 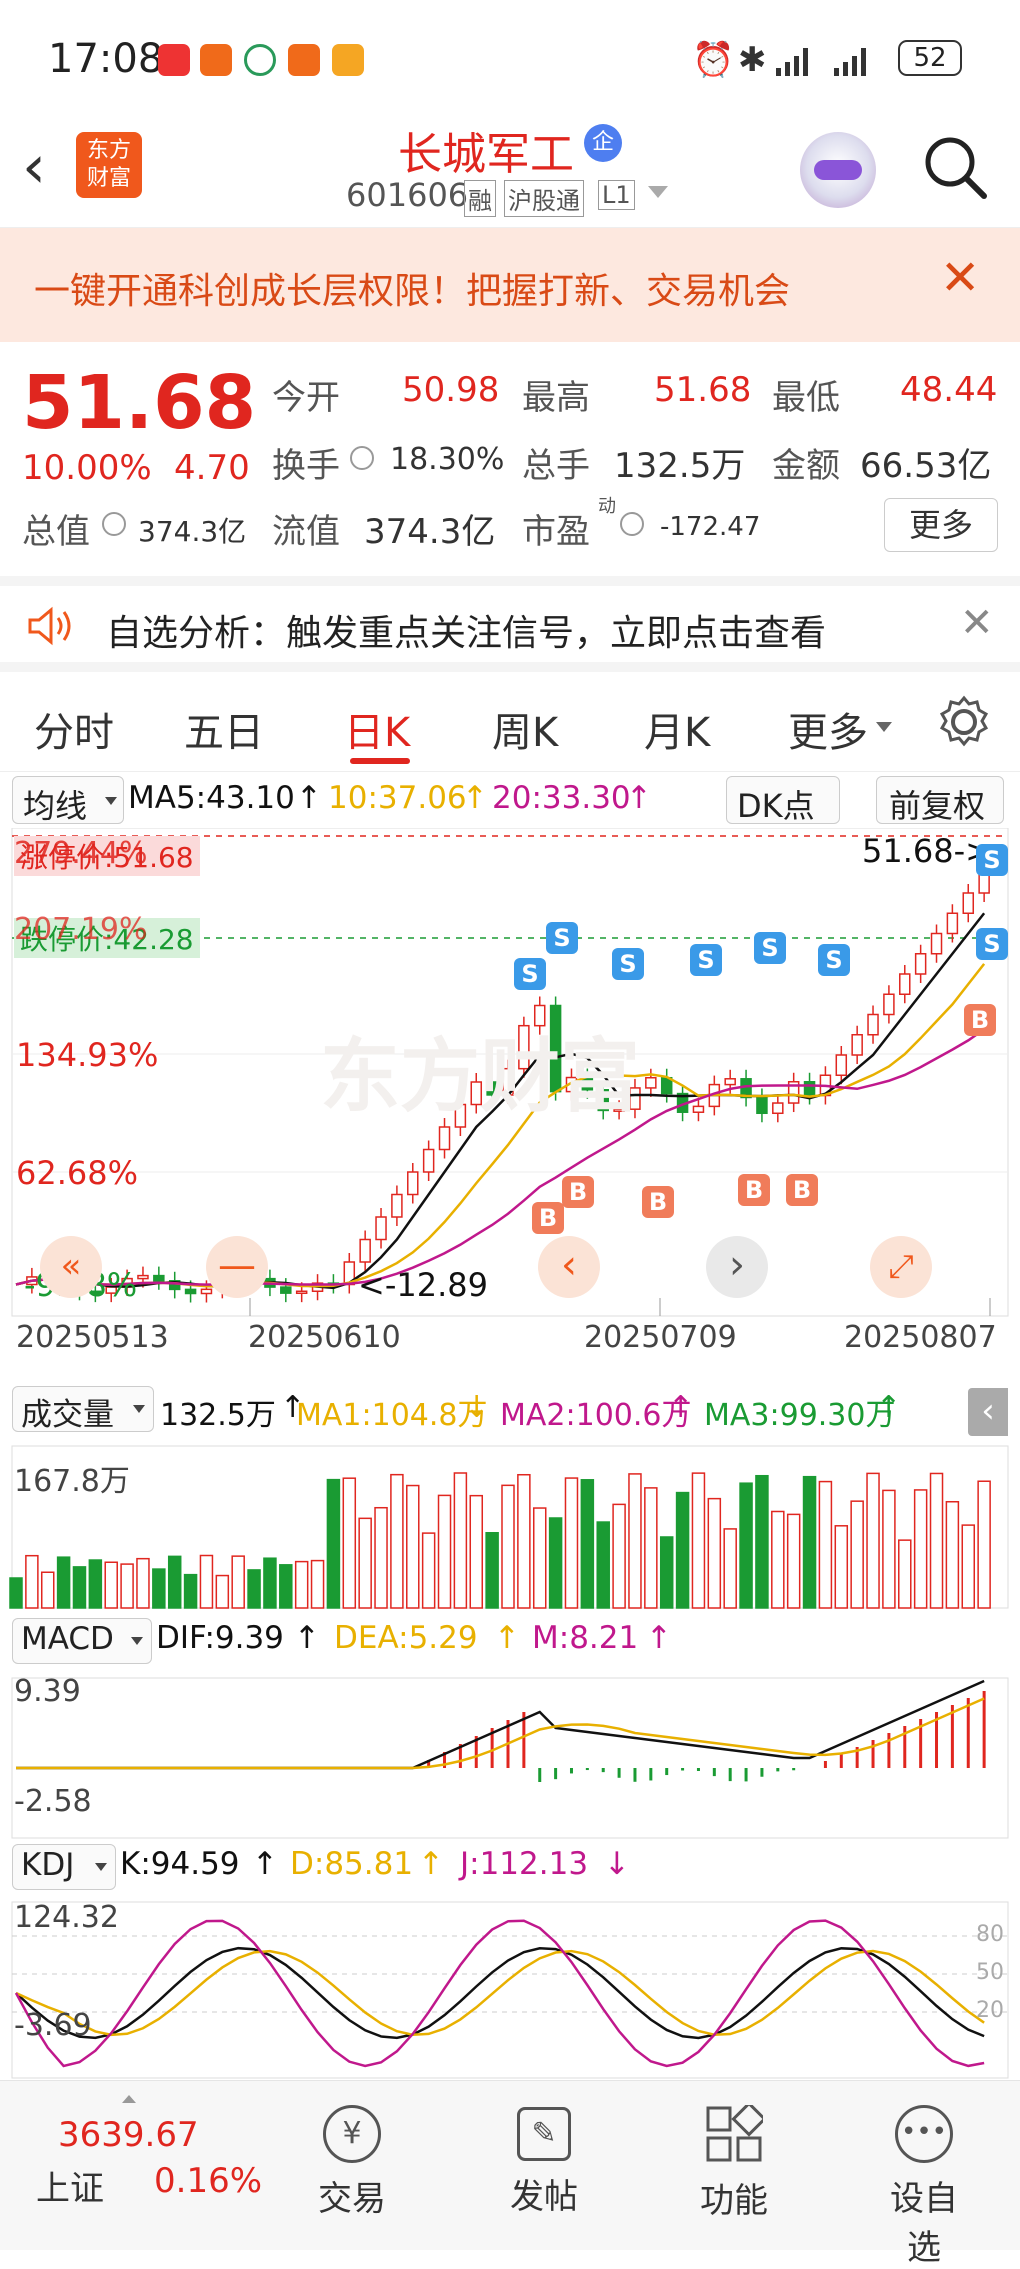 What do you see at coordinates (752, 60) in the screenshot?
I see `bluetooth-icon: ✱` at bounding box center [752, 60].